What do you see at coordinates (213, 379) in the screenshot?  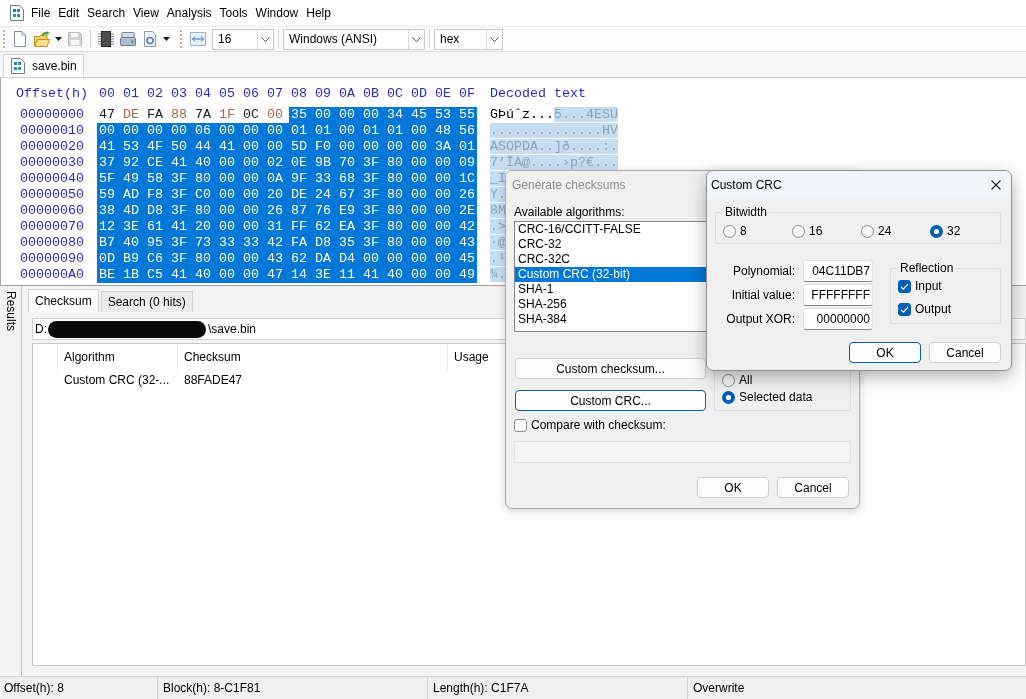 I see `table-cell-text: 88FADE47` at bounding box center [213, 379].